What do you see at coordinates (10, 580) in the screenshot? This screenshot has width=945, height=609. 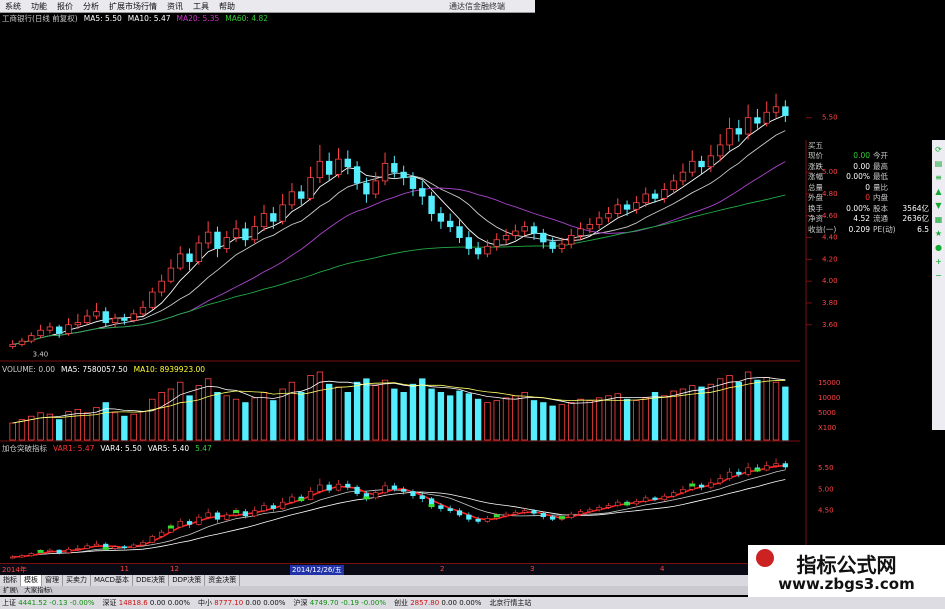 I see `tab-indicator: 指标` at bounding box center [10, 580].